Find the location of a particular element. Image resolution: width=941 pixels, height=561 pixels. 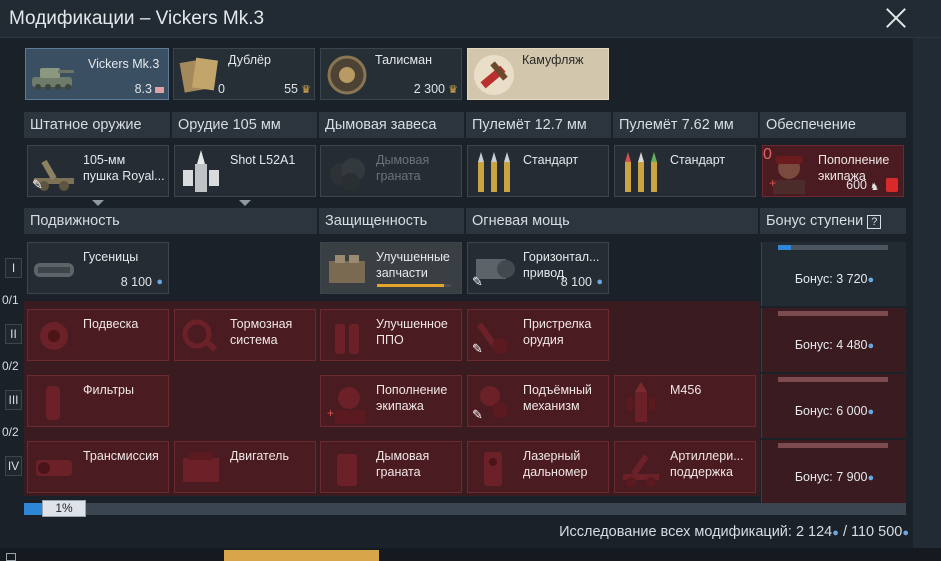

plus-icon: + is located at coordinates (331, 413).